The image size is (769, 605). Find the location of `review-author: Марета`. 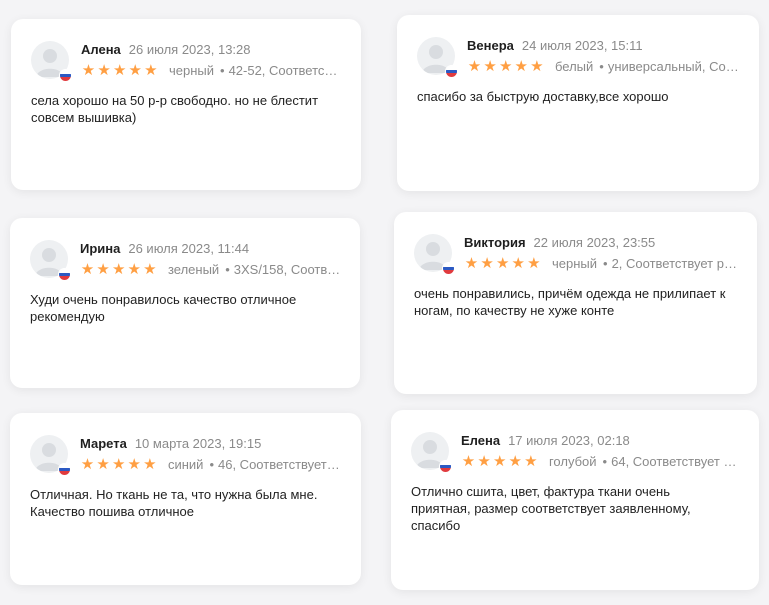

review-author: Марета is located at coordinates (103, 443).